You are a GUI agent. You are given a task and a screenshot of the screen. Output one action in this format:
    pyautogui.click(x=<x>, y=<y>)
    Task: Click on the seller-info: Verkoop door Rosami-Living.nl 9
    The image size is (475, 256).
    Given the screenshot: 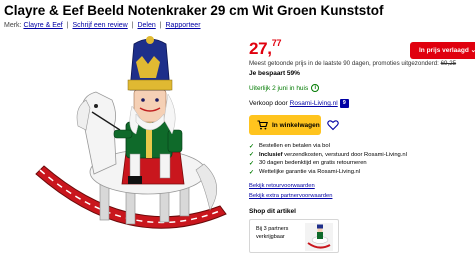 What is the action you would take?
    pyautogui.click(x=299, y=103)
    